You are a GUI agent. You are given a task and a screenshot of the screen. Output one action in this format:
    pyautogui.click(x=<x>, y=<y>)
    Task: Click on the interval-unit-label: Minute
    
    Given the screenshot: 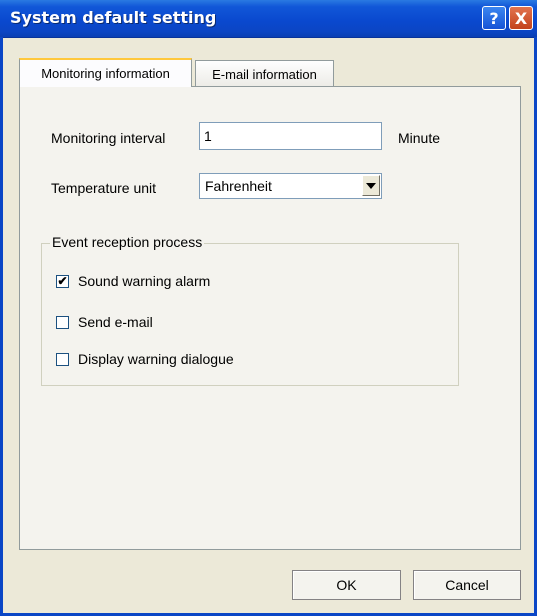 What is the action you would take?
    pyautogui.click(x=419, y=138)
    